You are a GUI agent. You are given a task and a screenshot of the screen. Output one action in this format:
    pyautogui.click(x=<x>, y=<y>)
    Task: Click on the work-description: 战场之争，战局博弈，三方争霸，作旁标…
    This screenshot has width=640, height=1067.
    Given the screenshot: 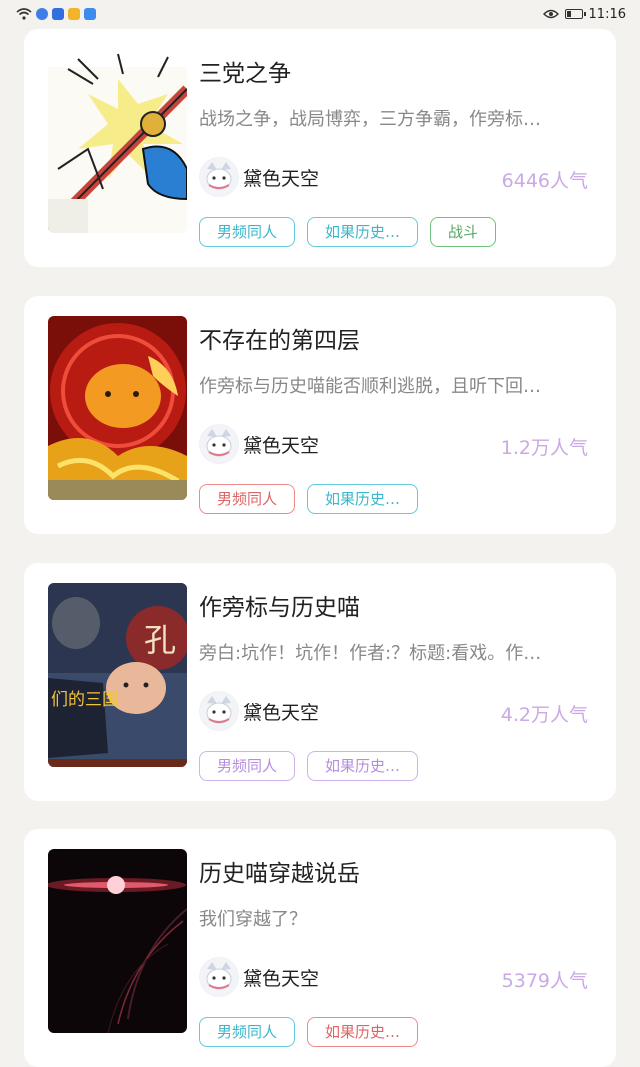 What is the action you would take?
    pyautogui.click(x=370, y=119)
    